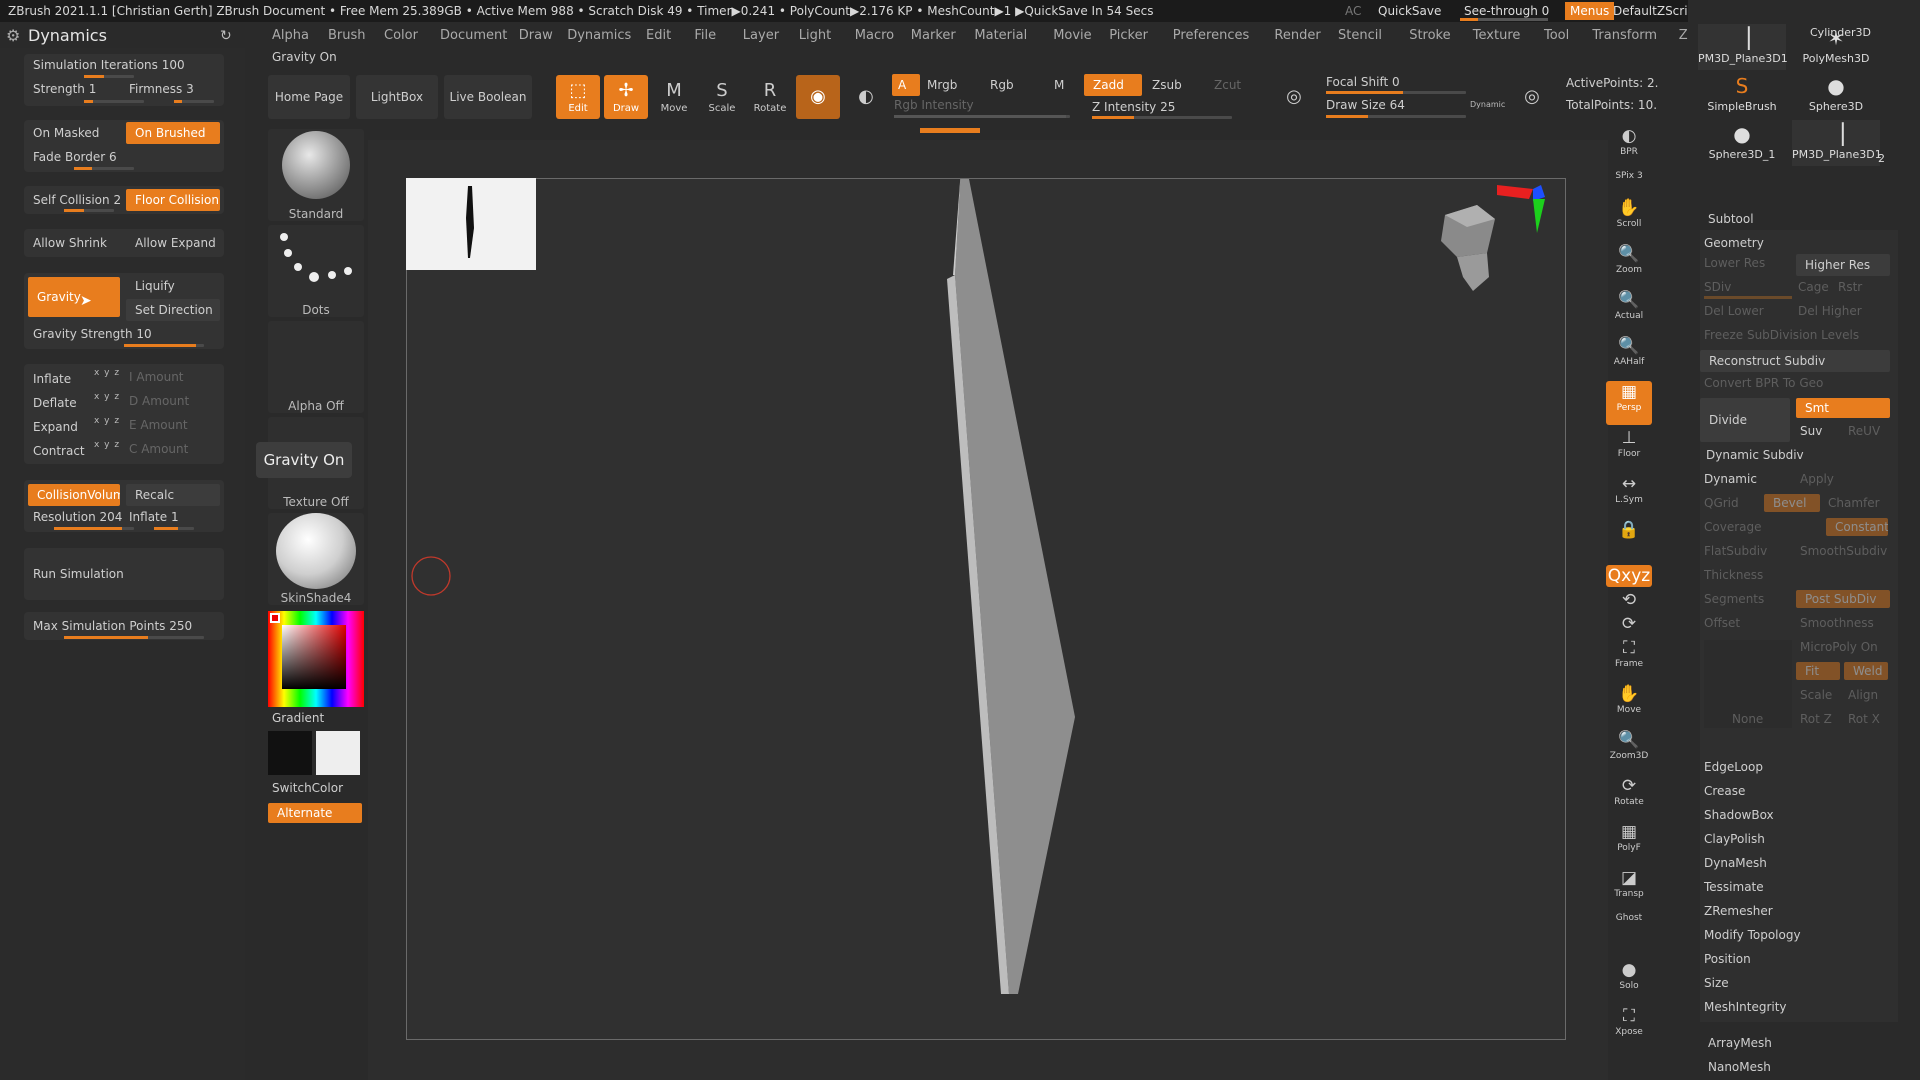 The width and height of the screenshot is (1920, 1080). I want to click on arraymesh-section: ArrayMesh, so click(1803, 1043).